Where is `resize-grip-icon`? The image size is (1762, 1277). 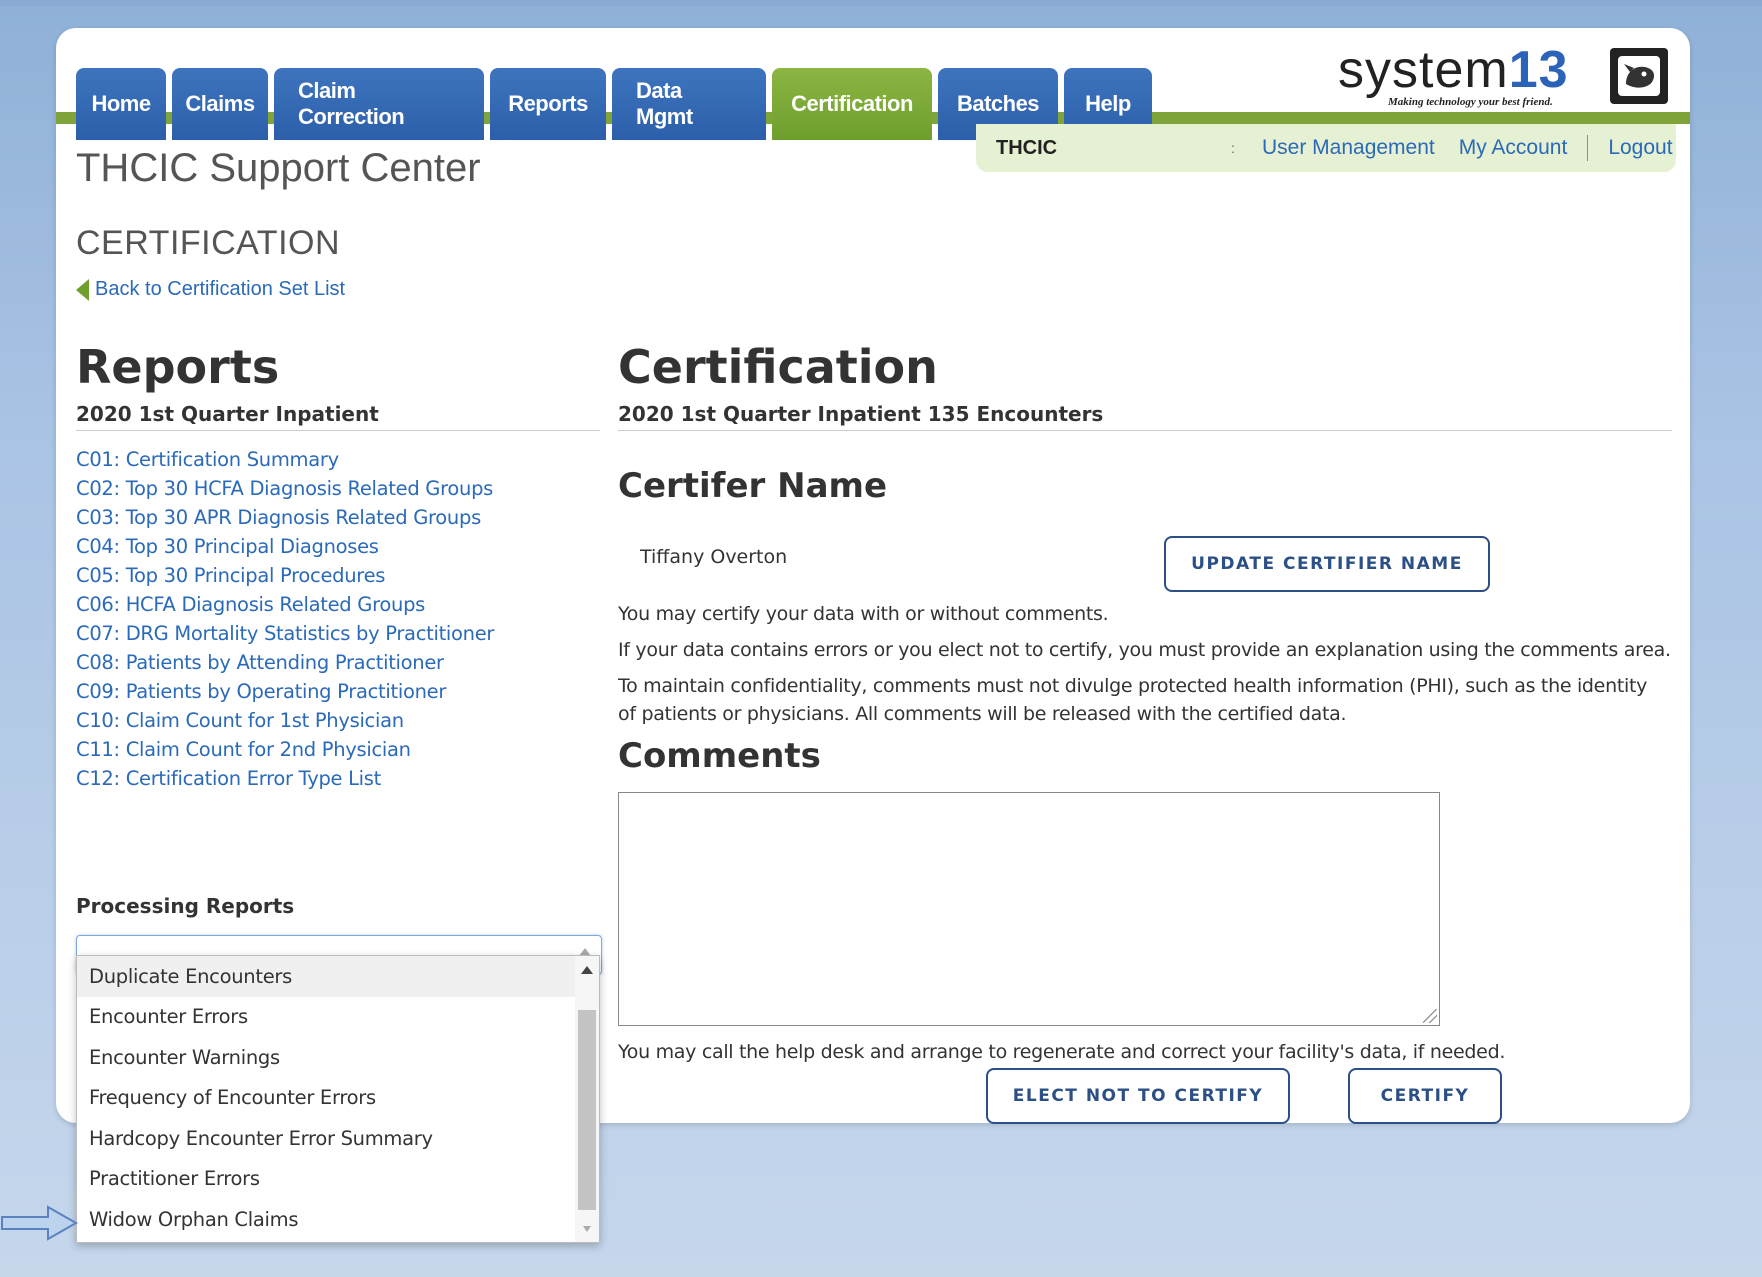
resize-grip-icon is located at coordinates (1430, 1016).